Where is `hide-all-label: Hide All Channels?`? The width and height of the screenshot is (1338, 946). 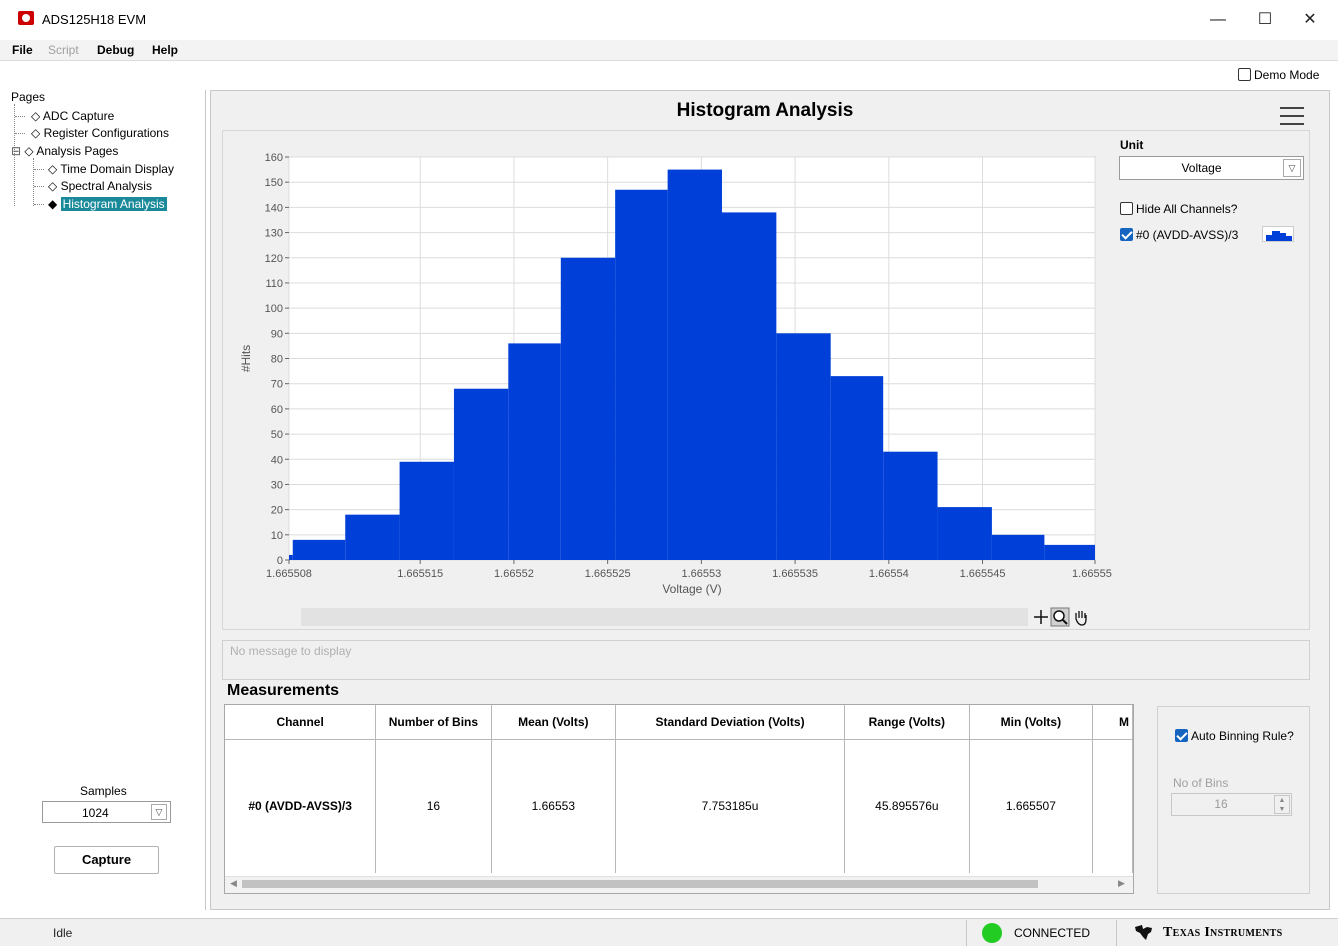 hide-all-label: Hide All Channels? is located at coordinates (1187, 209).